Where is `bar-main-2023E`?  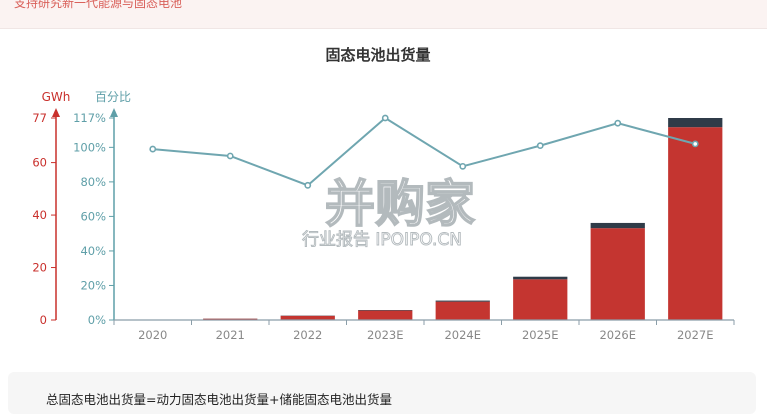
bar-main-2023E is located at coordinates (385, 315).